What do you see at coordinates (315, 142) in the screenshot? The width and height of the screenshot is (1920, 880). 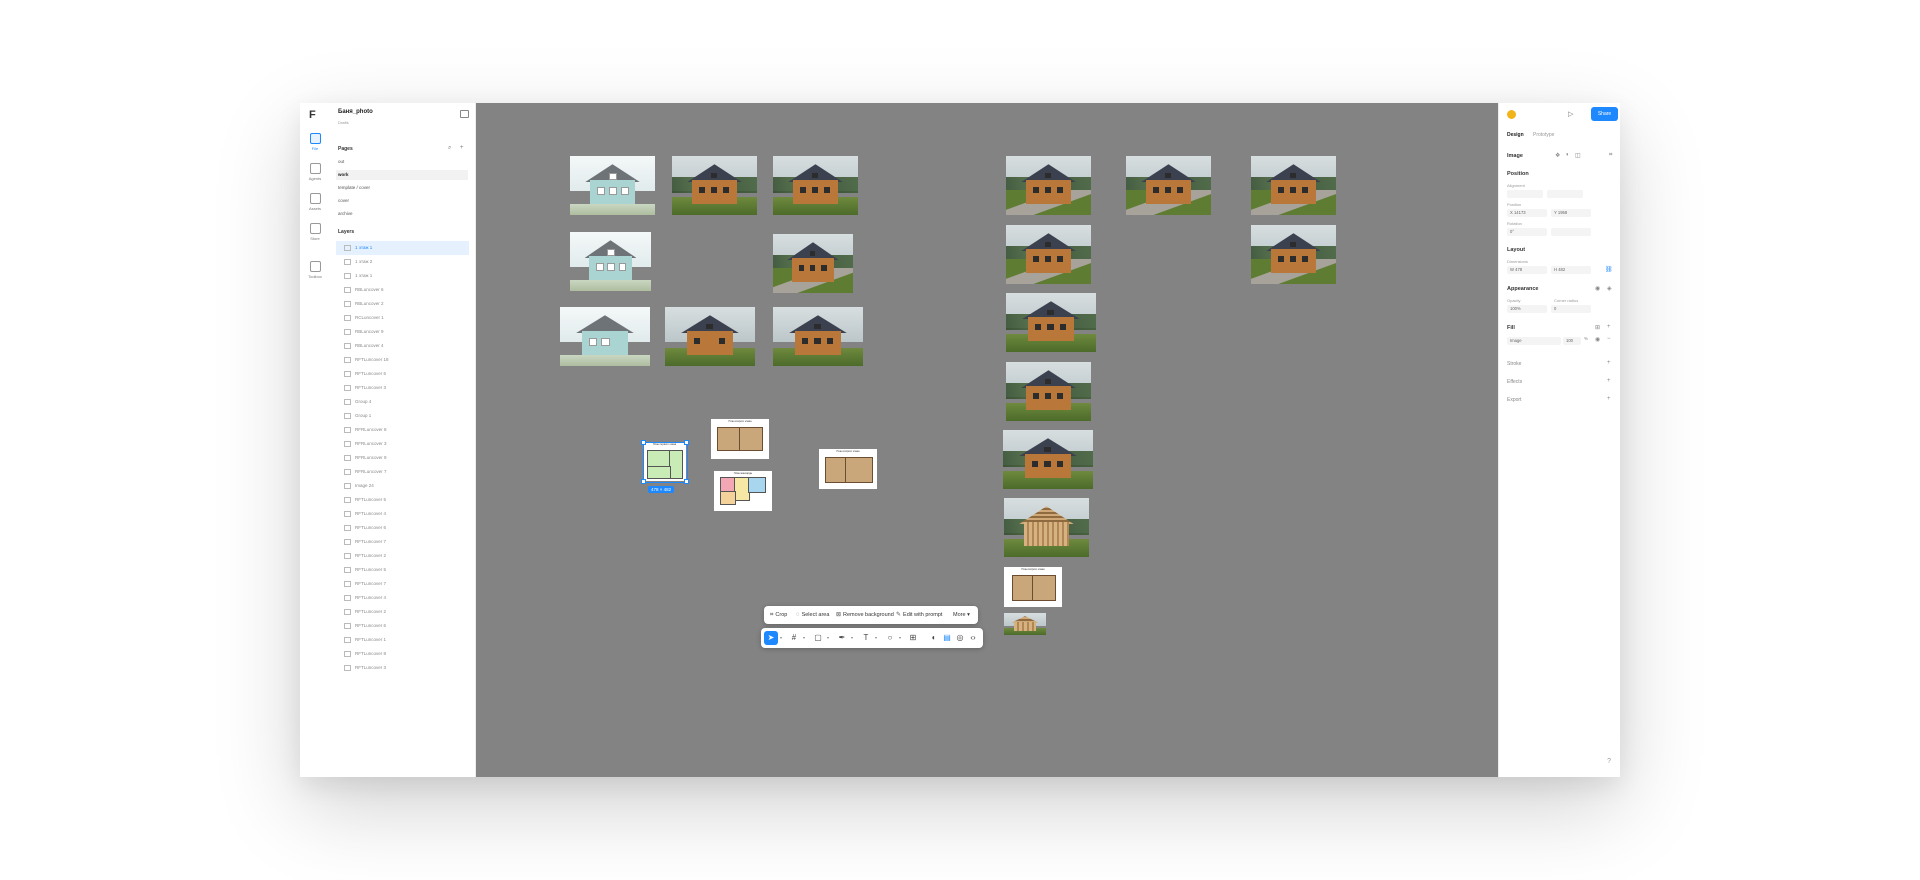 I see `rail-file-button: File` at bounding box center [315, 142].